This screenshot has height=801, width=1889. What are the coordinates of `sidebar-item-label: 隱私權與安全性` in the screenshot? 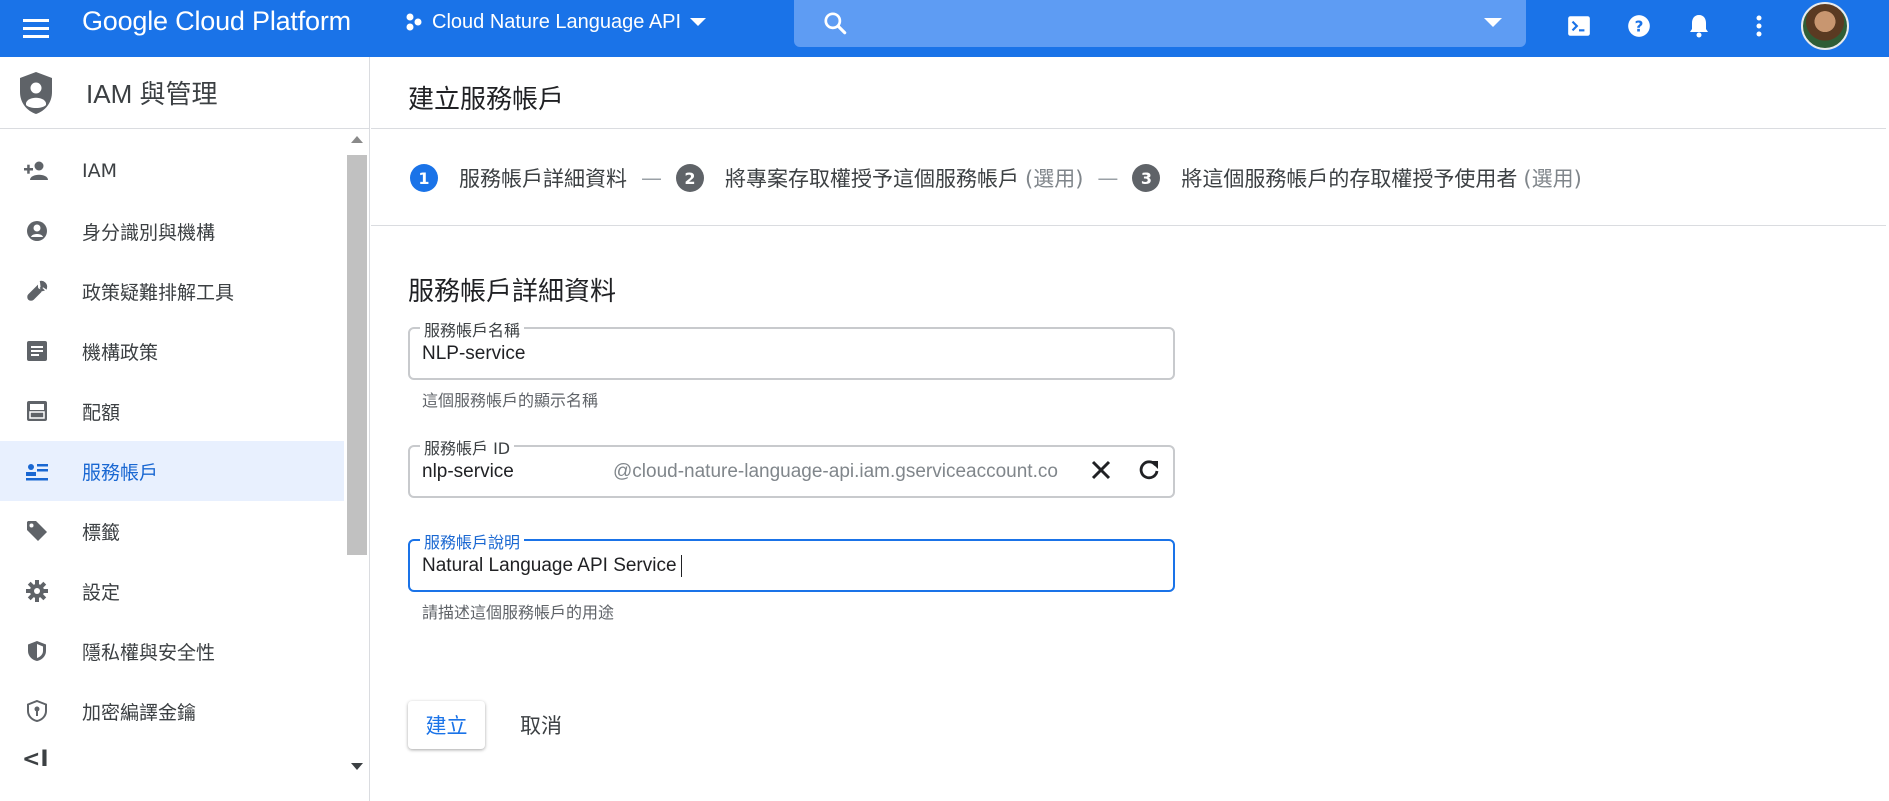 It's located at (149, 652).